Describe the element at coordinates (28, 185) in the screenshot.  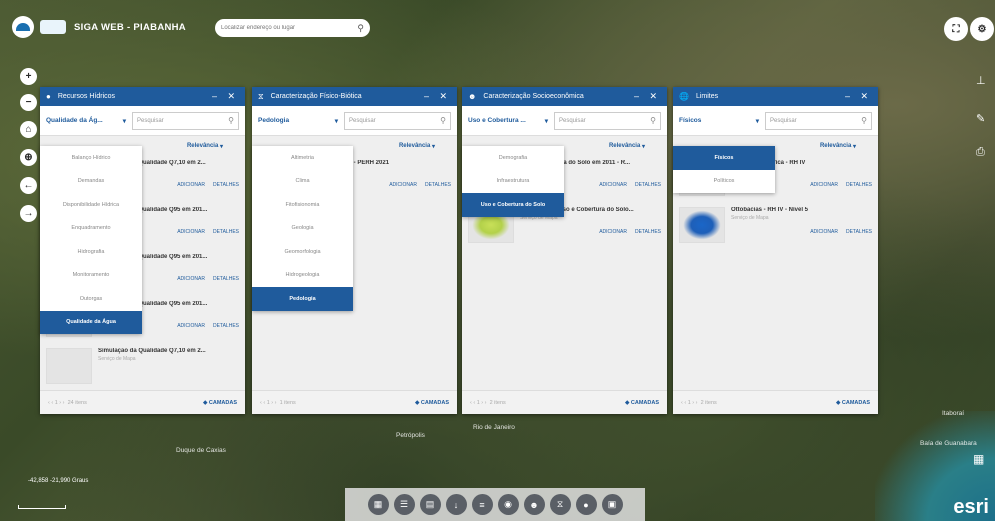
I see `previous-extent-icon: ←` at that location.